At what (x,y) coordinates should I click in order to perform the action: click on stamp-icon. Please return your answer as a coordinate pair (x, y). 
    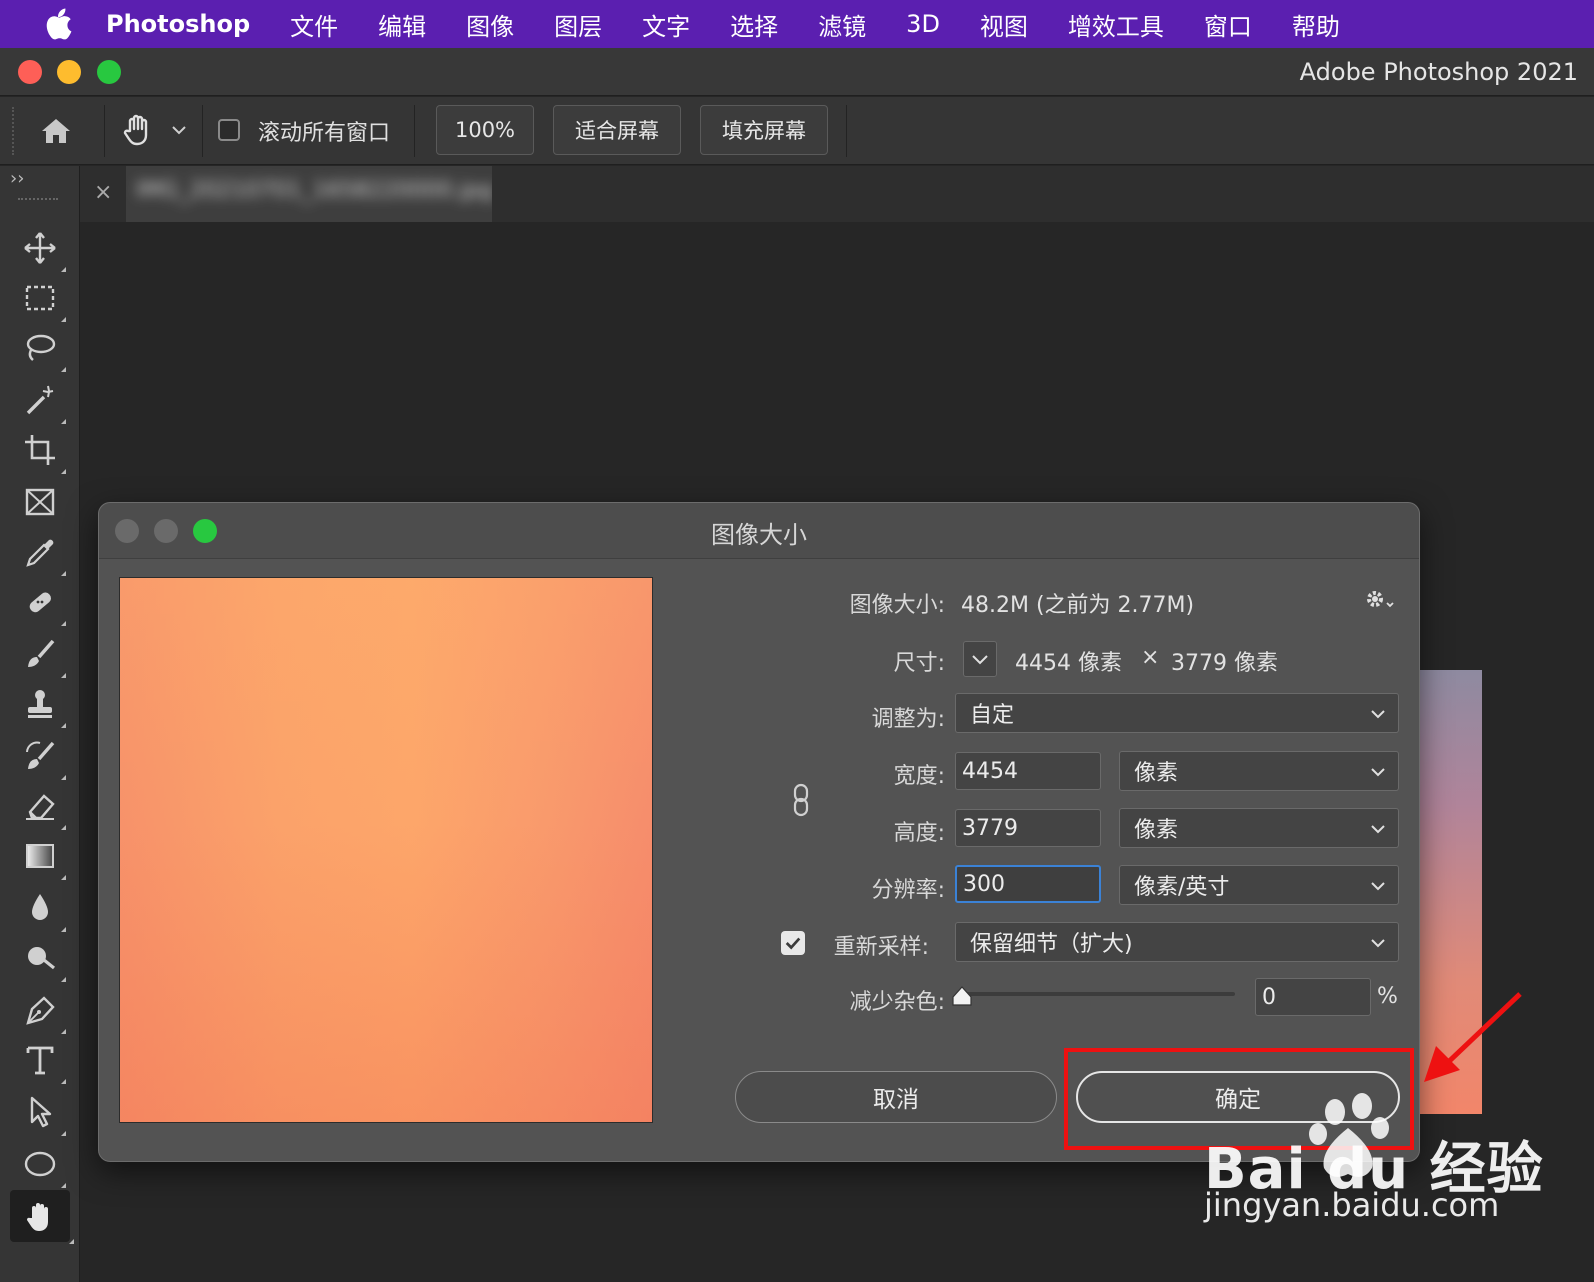
    Looking at the image, I should click on (42, 705).